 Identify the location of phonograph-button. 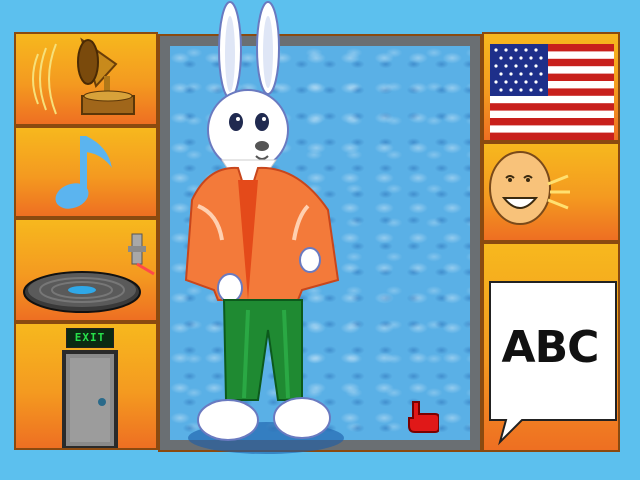
(86, 79).